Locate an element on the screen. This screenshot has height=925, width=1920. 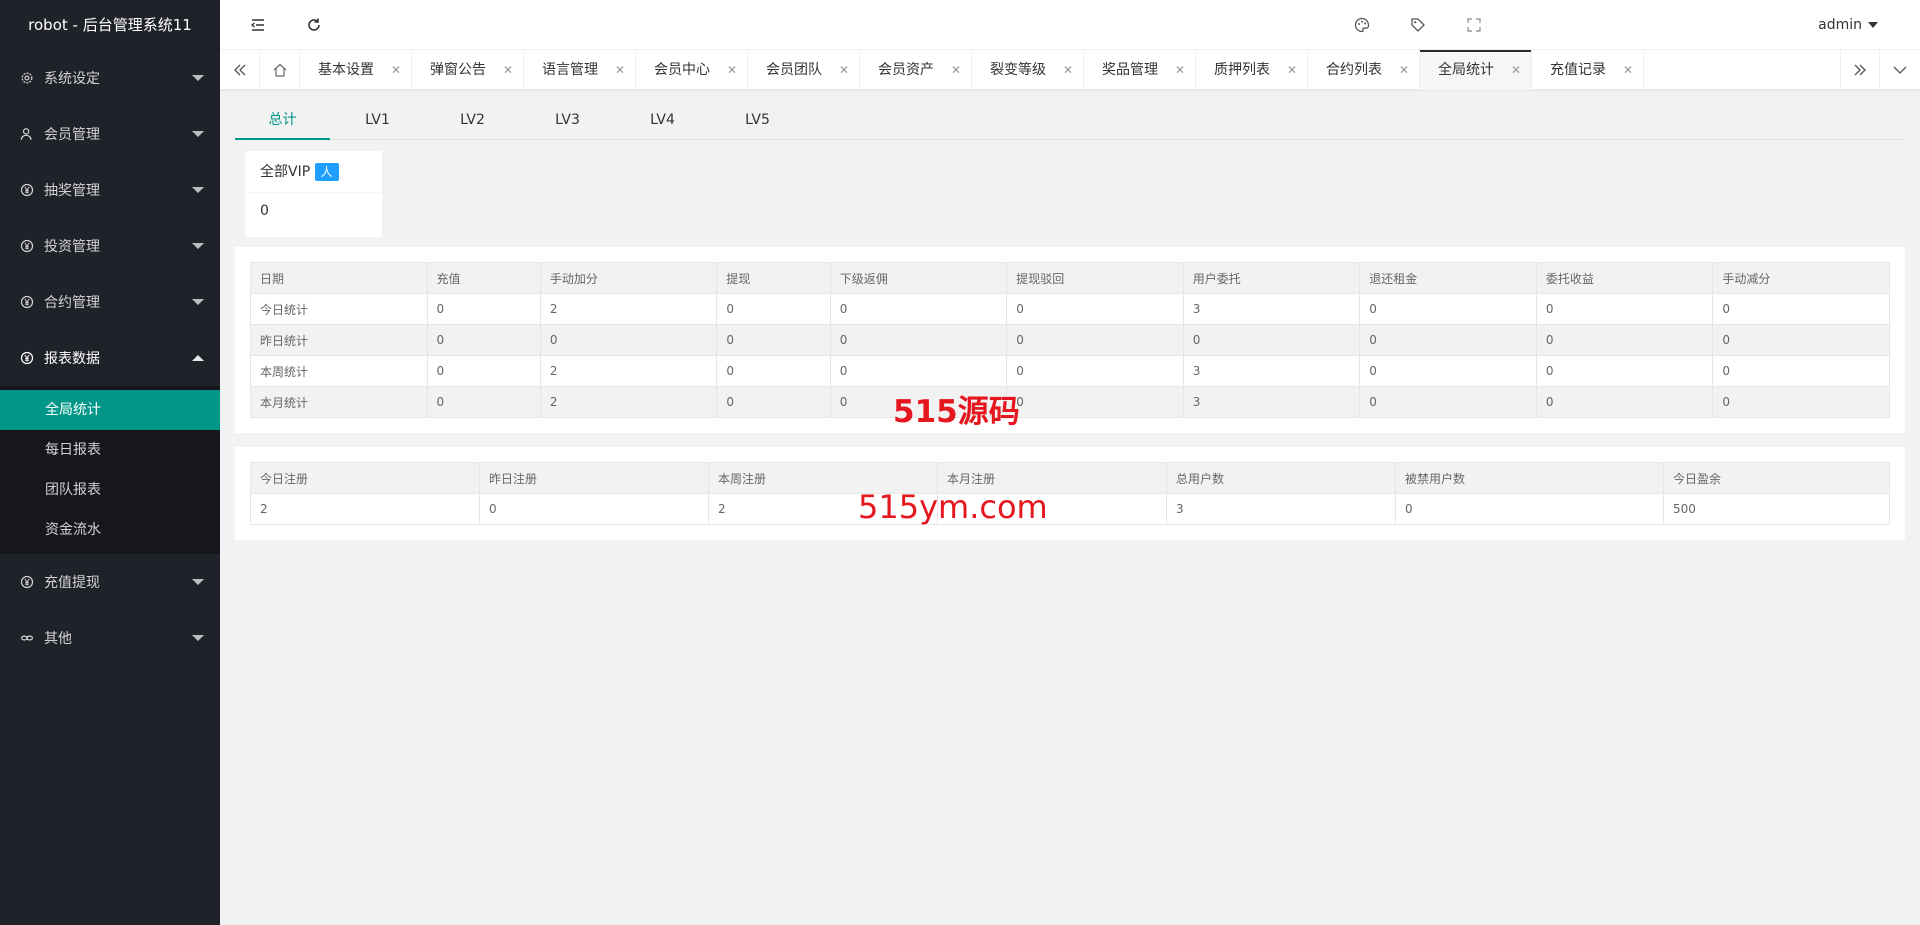
table-header-cell: 今日盈余 is located at coordinates (1776, 478).